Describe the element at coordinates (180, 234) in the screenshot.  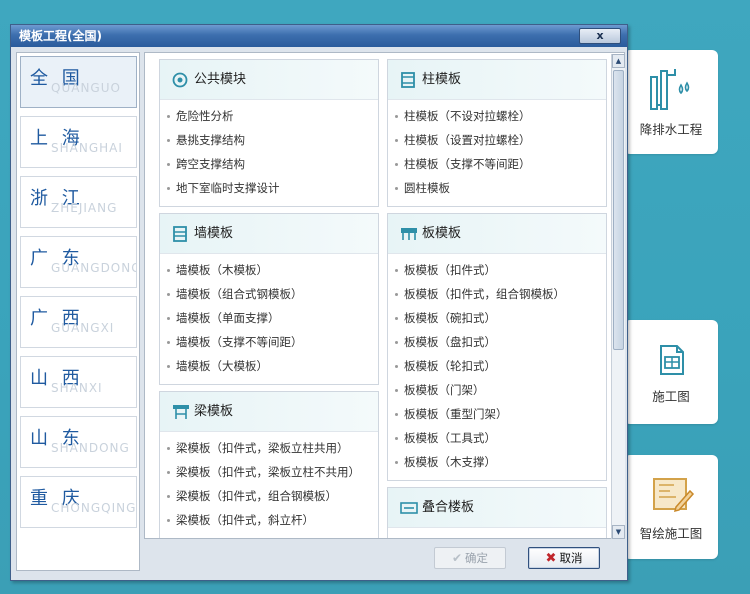
I see `wall-icon` at that location.